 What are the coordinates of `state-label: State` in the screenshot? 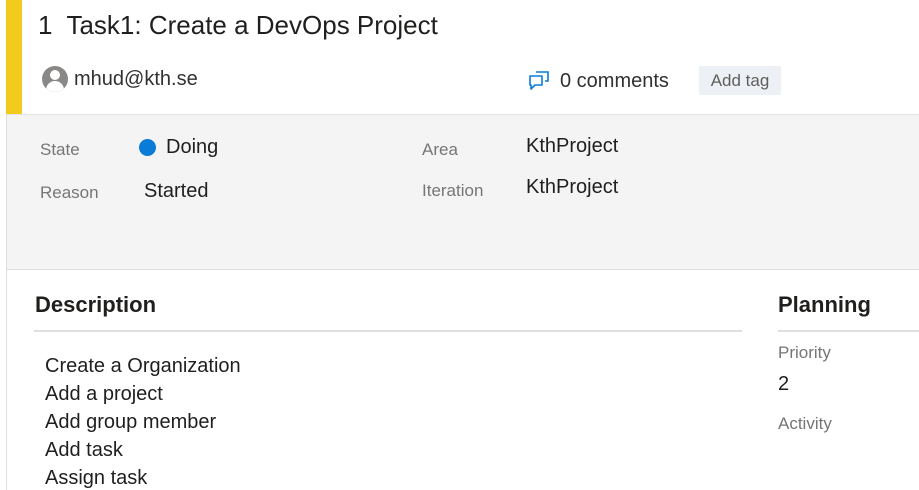 It's located at (60, 149).